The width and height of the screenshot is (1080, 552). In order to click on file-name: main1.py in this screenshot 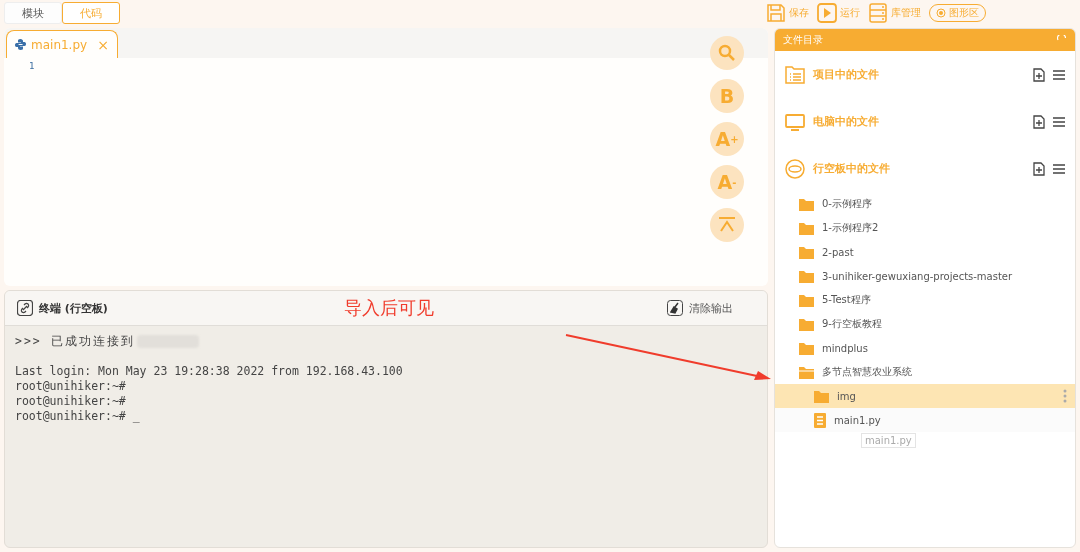, I will do `click(858, 420)`.